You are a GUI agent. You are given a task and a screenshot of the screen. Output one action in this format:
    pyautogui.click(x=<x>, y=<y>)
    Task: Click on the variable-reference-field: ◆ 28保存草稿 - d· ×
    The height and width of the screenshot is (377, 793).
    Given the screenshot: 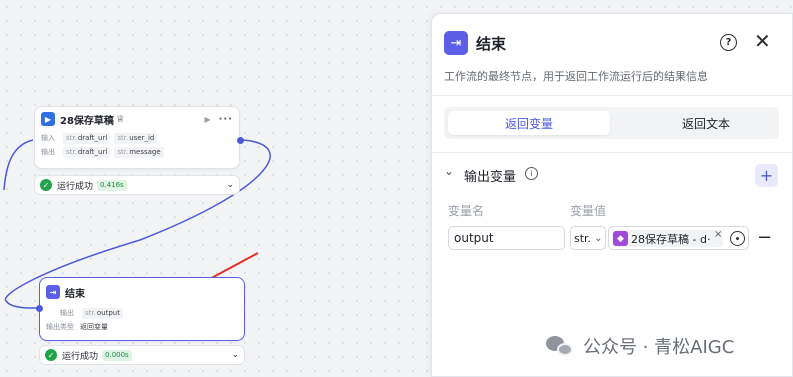 What is the action you would take?
    pyautogui.click(x=678, y=238)
    